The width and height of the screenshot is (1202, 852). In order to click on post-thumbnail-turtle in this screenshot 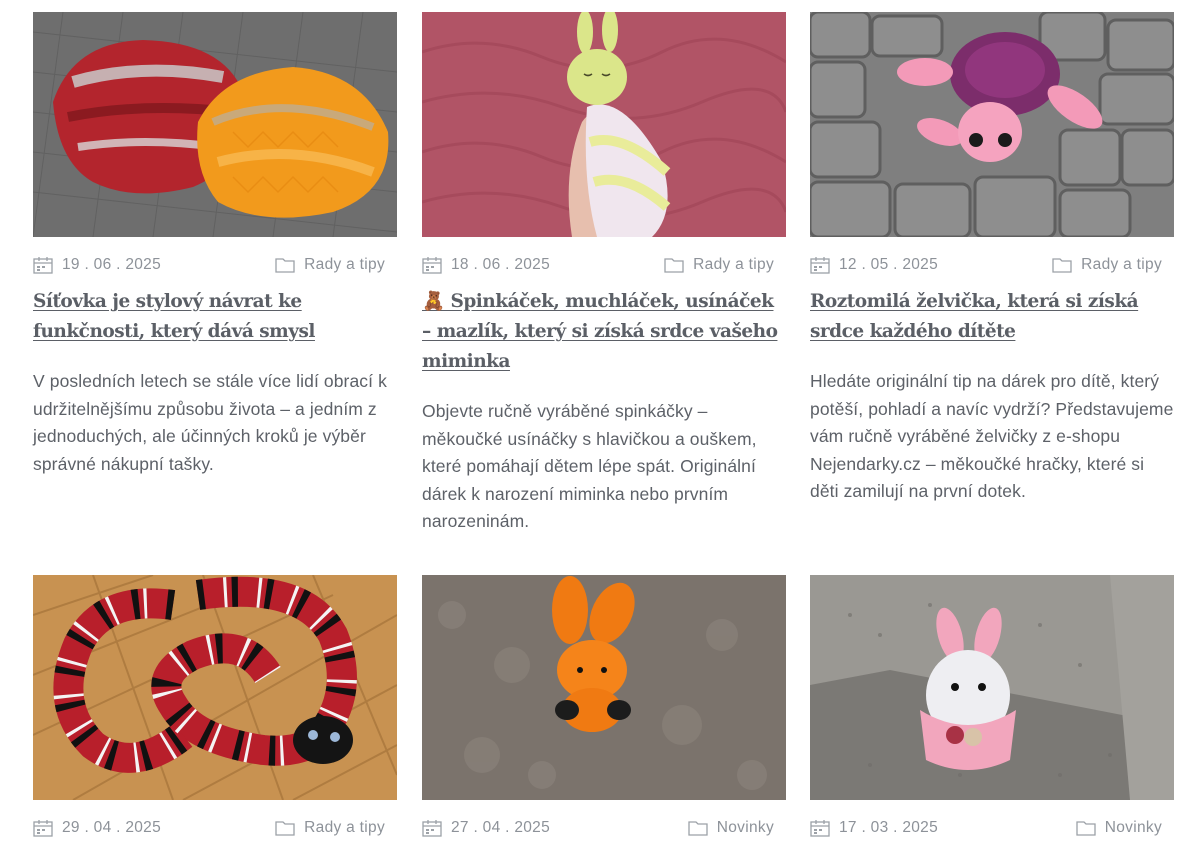, I will do `click(992, 124)`.